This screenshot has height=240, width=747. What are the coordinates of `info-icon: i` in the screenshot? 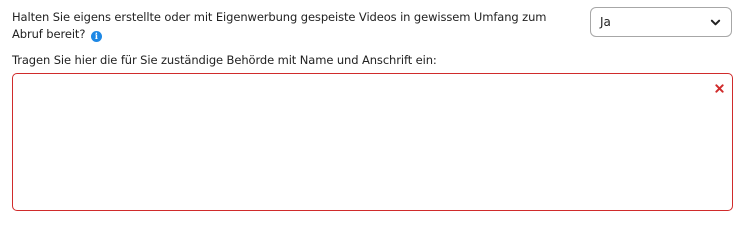 It's located at (96, 36).